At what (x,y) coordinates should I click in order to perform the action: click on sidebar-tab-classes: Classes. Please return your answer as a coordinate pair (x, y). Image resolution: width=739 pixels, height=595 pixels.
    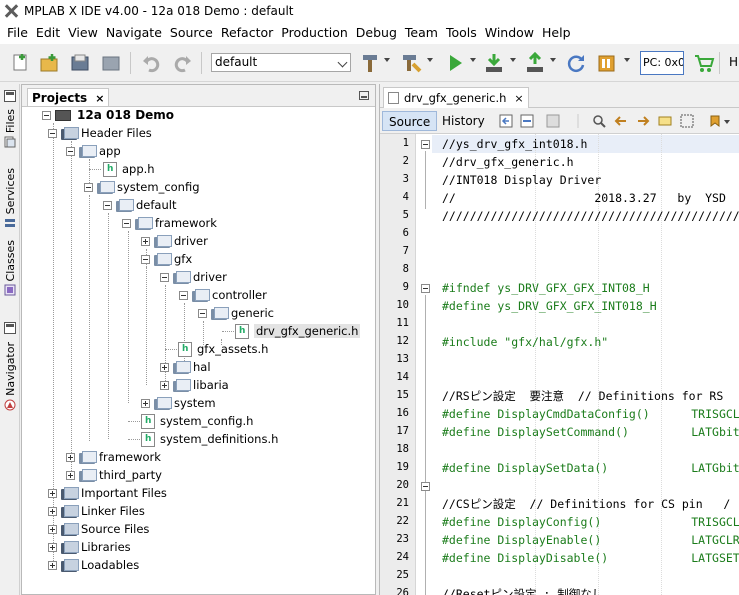
    Looking at the image, I should click on (10, 268).